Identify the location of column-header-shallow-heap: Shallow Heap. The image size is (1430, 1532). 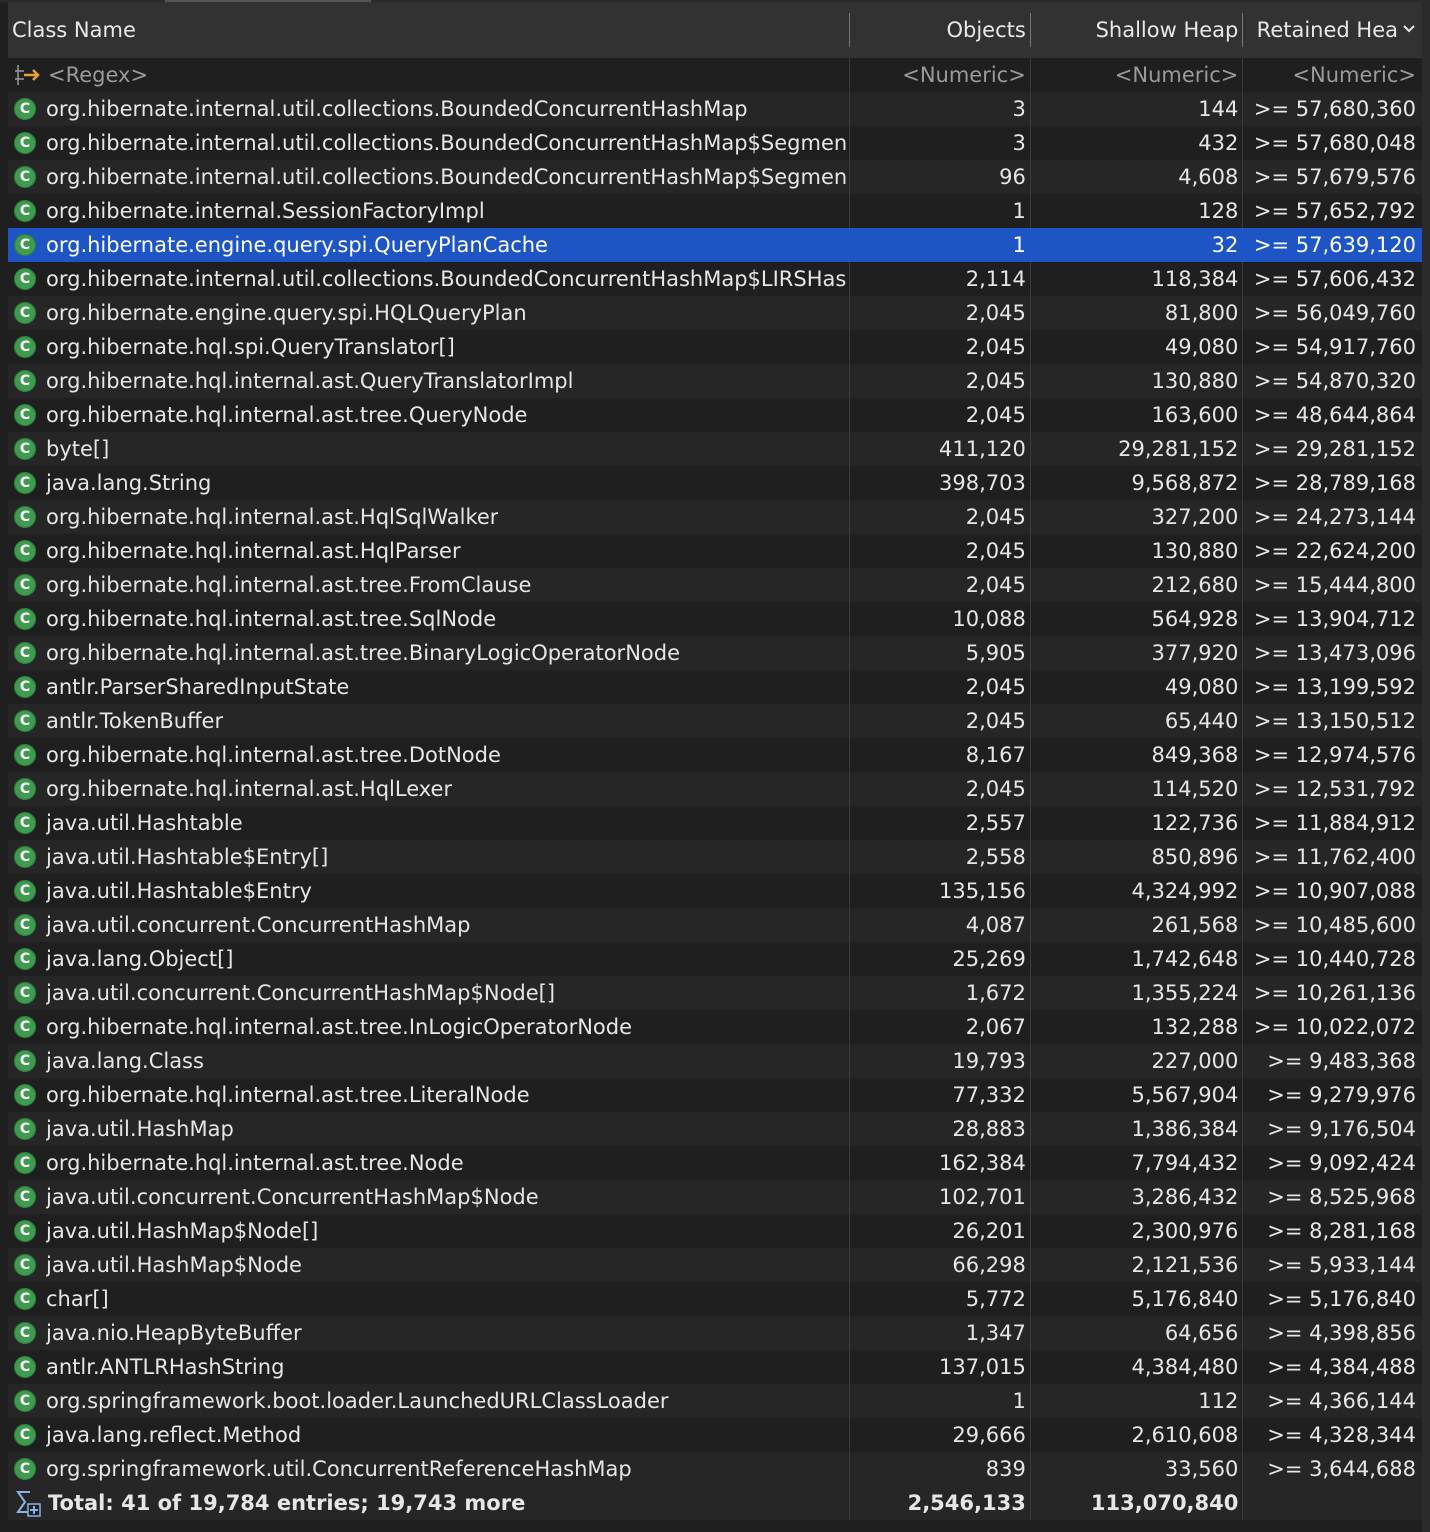
(1137, 30).